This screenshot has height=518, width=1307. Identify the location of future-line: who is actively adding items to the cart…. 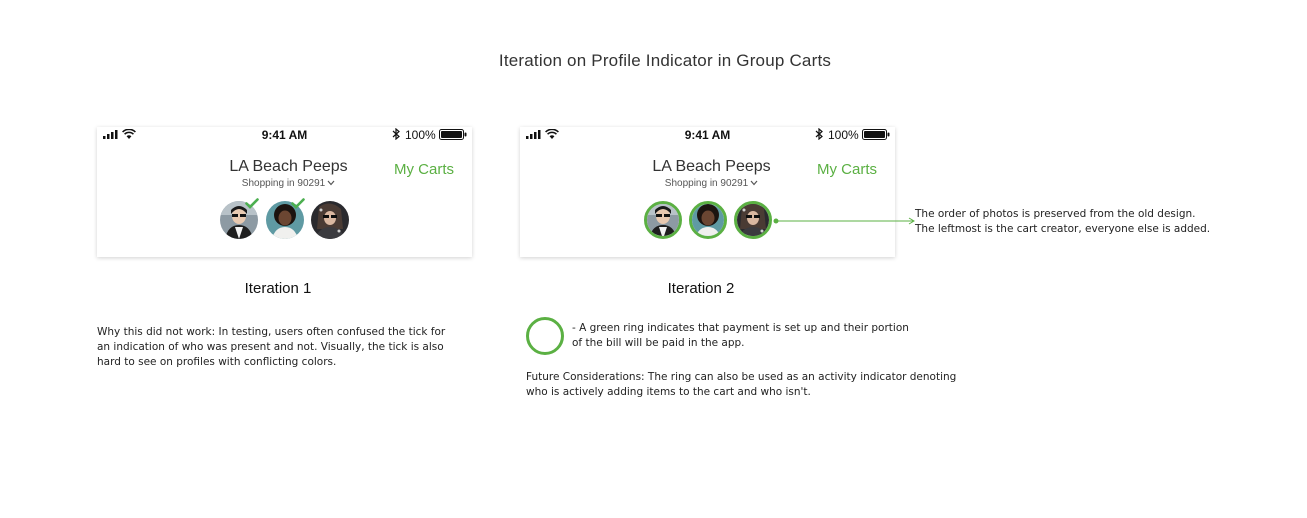
(668, 392).